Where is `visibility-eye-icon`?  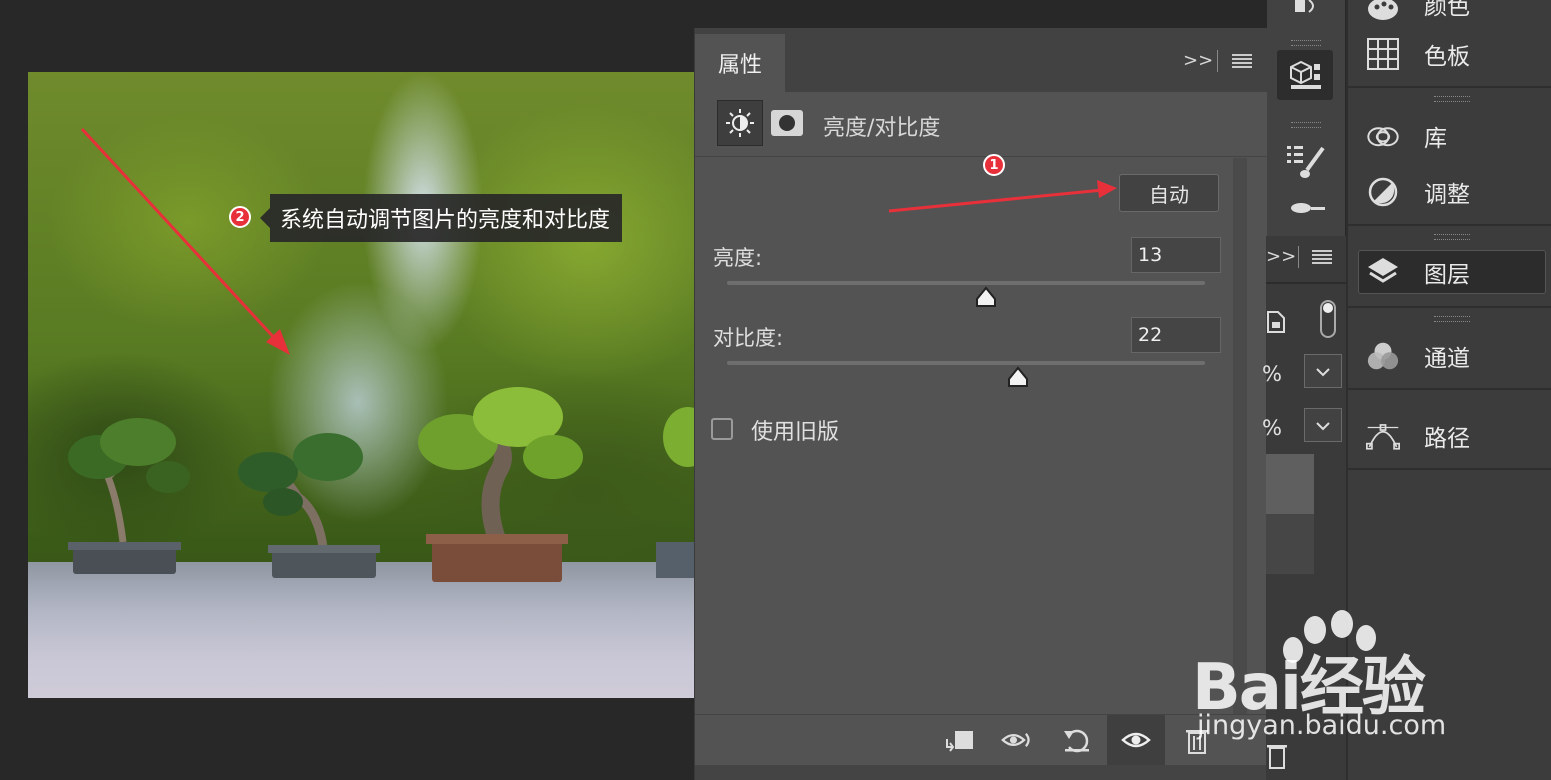 visibility-eye-icon is located at coordinates (1136, 740).